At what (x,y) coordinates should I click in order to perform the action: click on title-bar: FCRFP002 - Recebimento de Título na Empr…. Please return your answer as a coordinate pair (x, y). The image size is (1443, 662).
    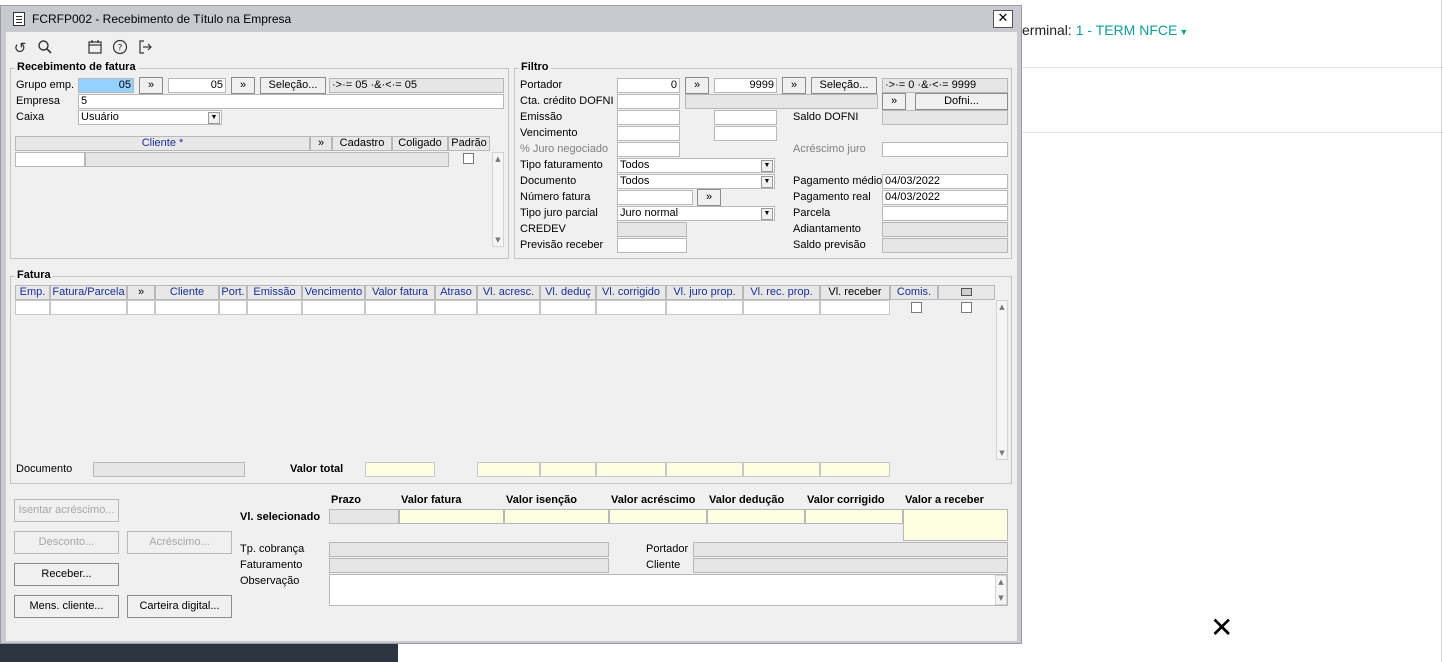
    Looking at the image, I should click on (511, 19).